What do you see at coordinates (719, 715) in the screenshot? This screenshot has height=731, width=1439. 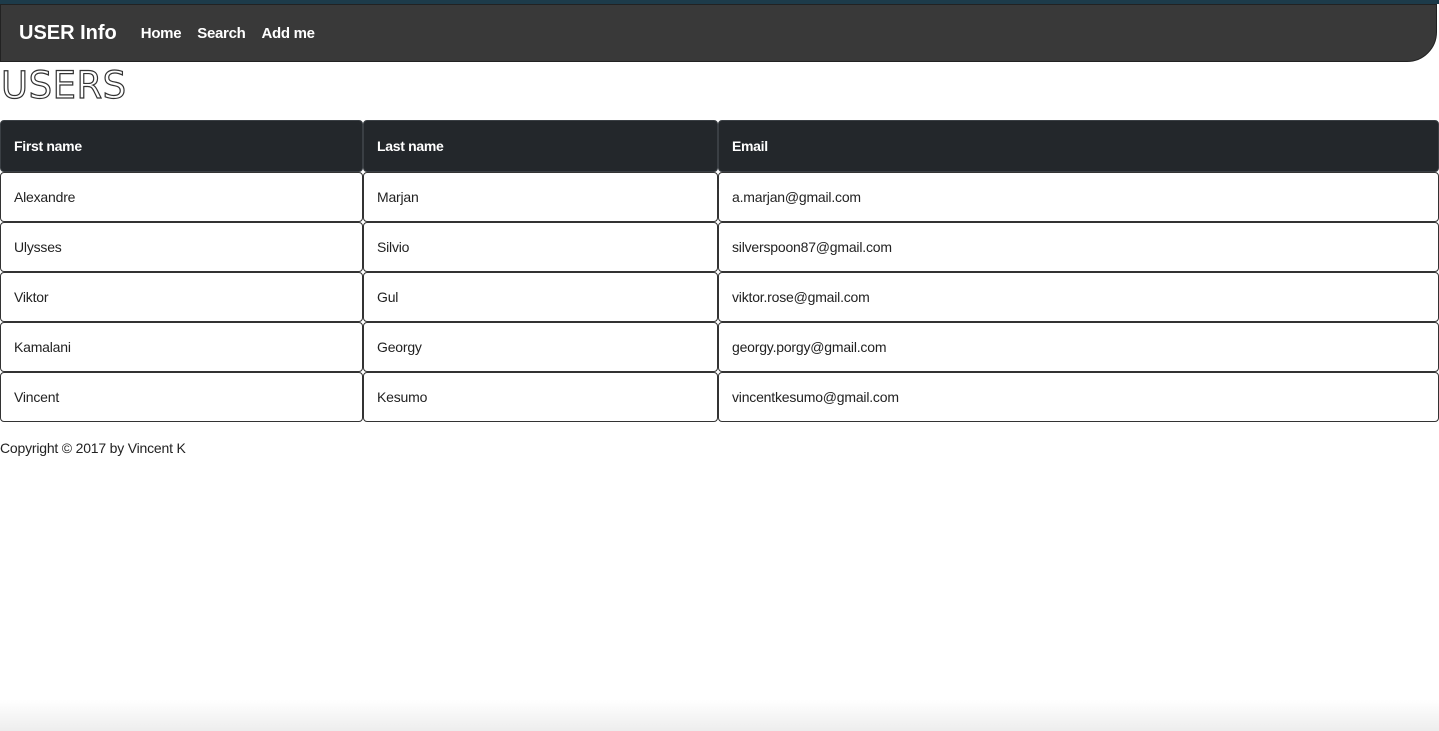 I see `bottom-shade` at bounding box center [719, 715].